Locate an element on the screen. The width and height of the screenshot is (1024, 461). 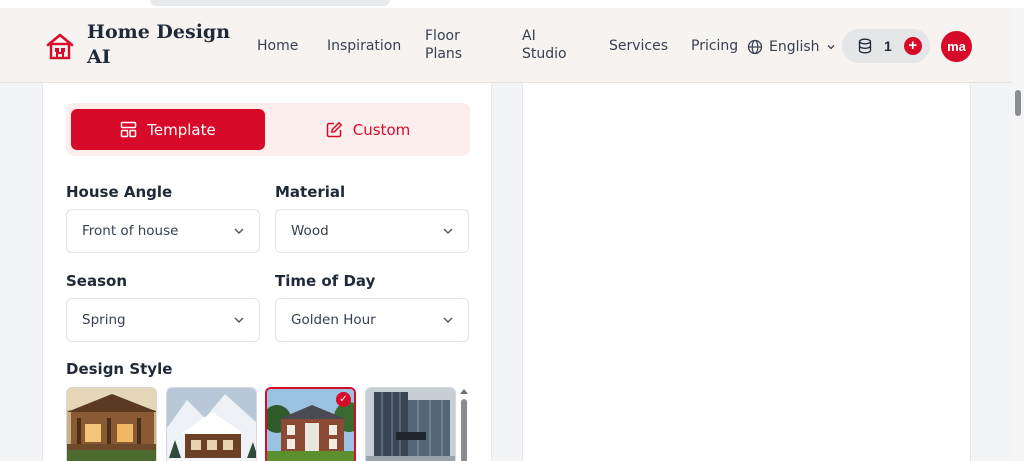
colonial-brick-house-thumbnail: ✓ is located at coordinates (310, 424).